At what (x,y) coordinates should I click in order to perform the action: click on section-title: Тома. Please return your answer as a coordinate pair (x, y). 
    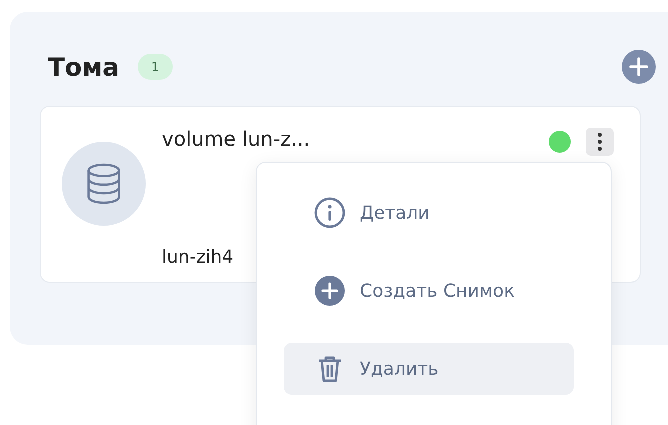
    Looking at the image, I should click on (84, 67).